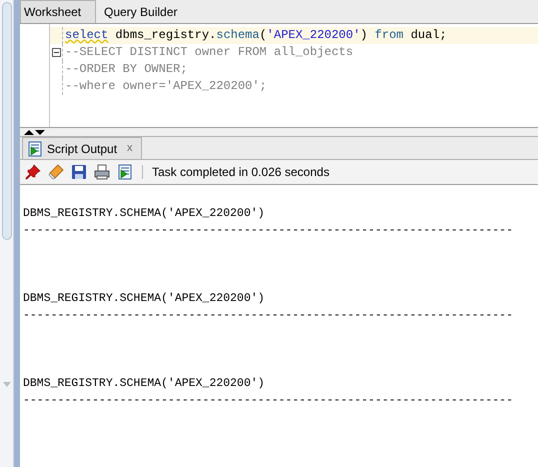 This screenshot has width=538, height=467. What do you see at coordinates (56, 52) in the screenshot?
I see `fold-toggle-icon` at bounding box center [56, 52].